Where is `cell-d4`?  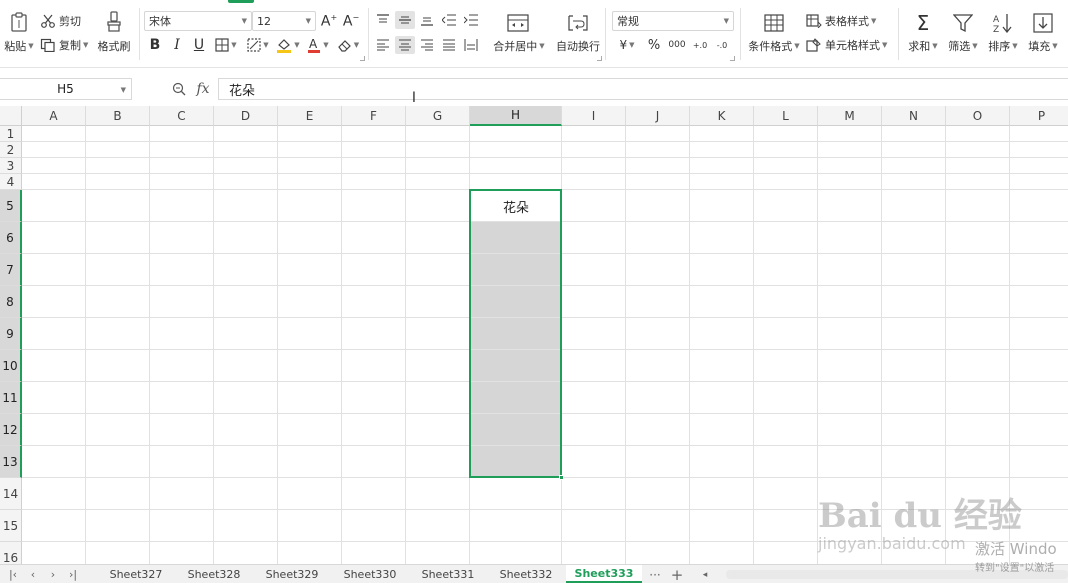 cell-d4 is located at coordinates (246, 182).